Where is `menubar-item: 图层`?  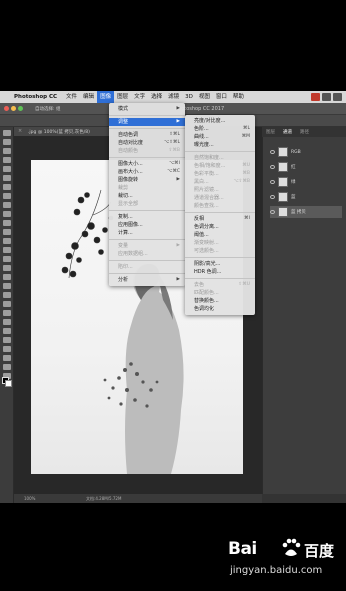
menubar-item: 图层 is located at coordinates (122, 97).